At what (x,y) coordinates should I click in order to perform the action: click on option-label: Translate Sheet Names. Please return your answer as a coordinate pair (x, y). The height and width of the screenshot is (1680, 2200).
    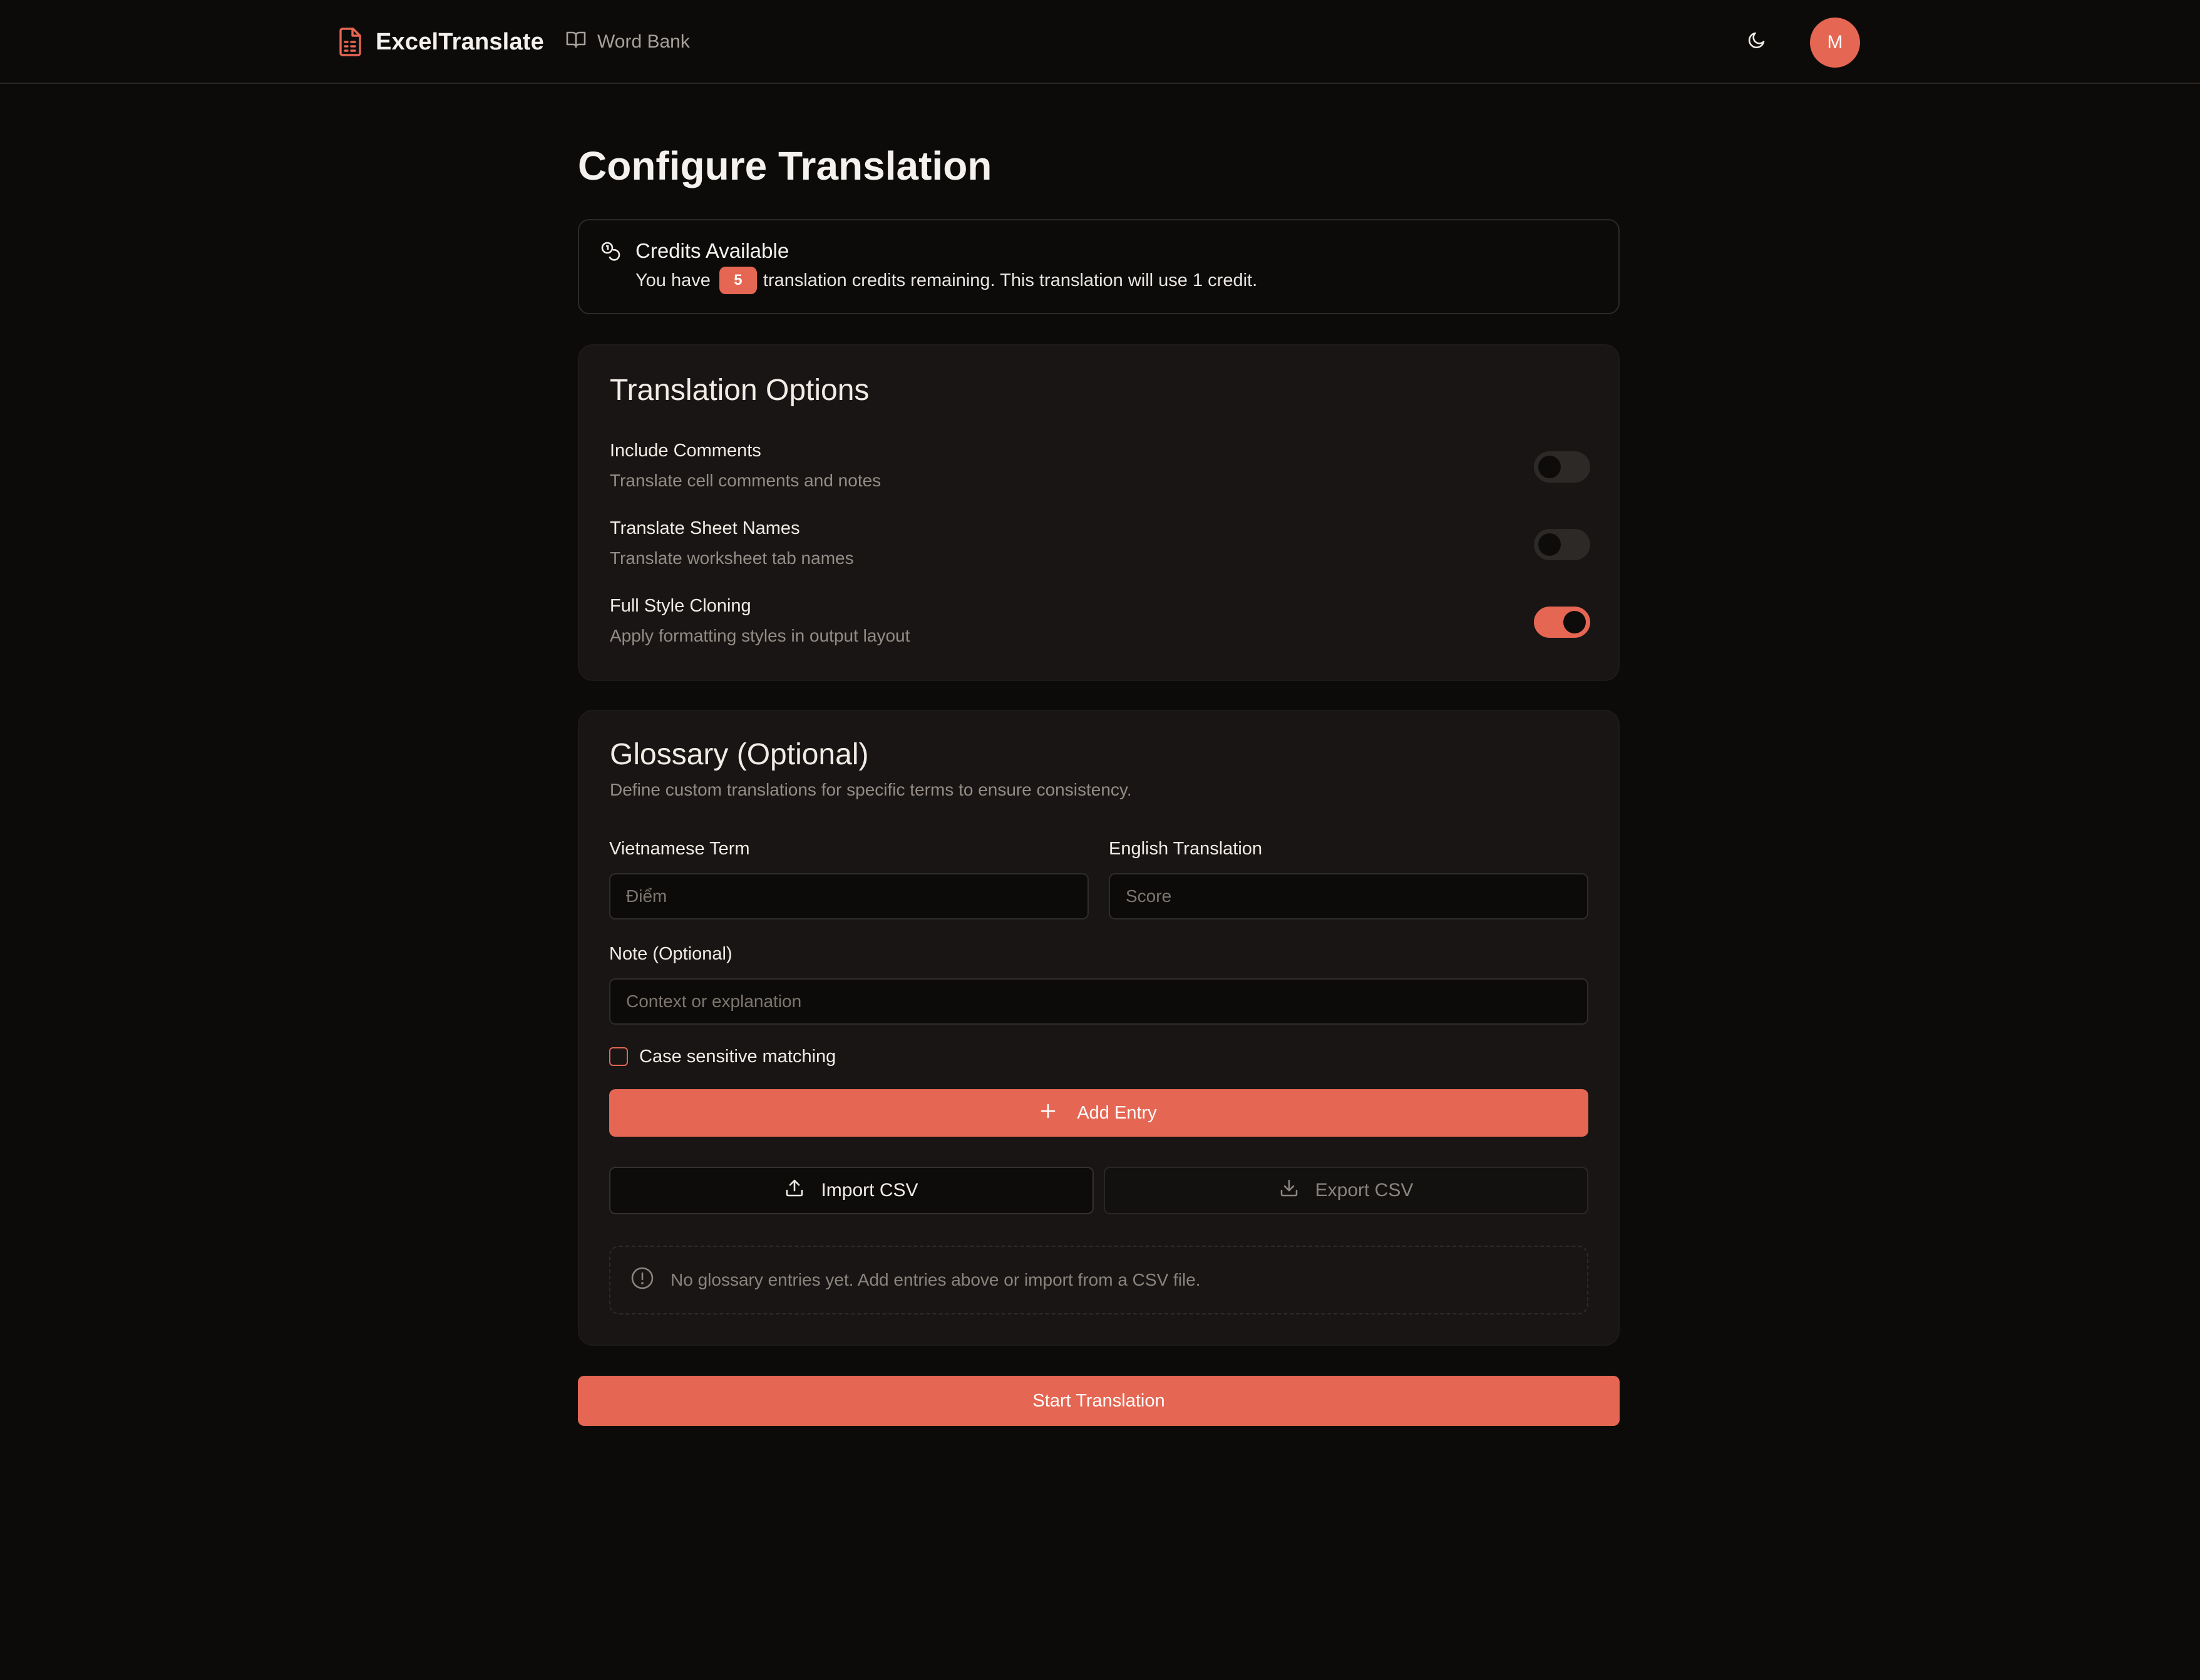
    Looking at the image, I should click on (705, 528).